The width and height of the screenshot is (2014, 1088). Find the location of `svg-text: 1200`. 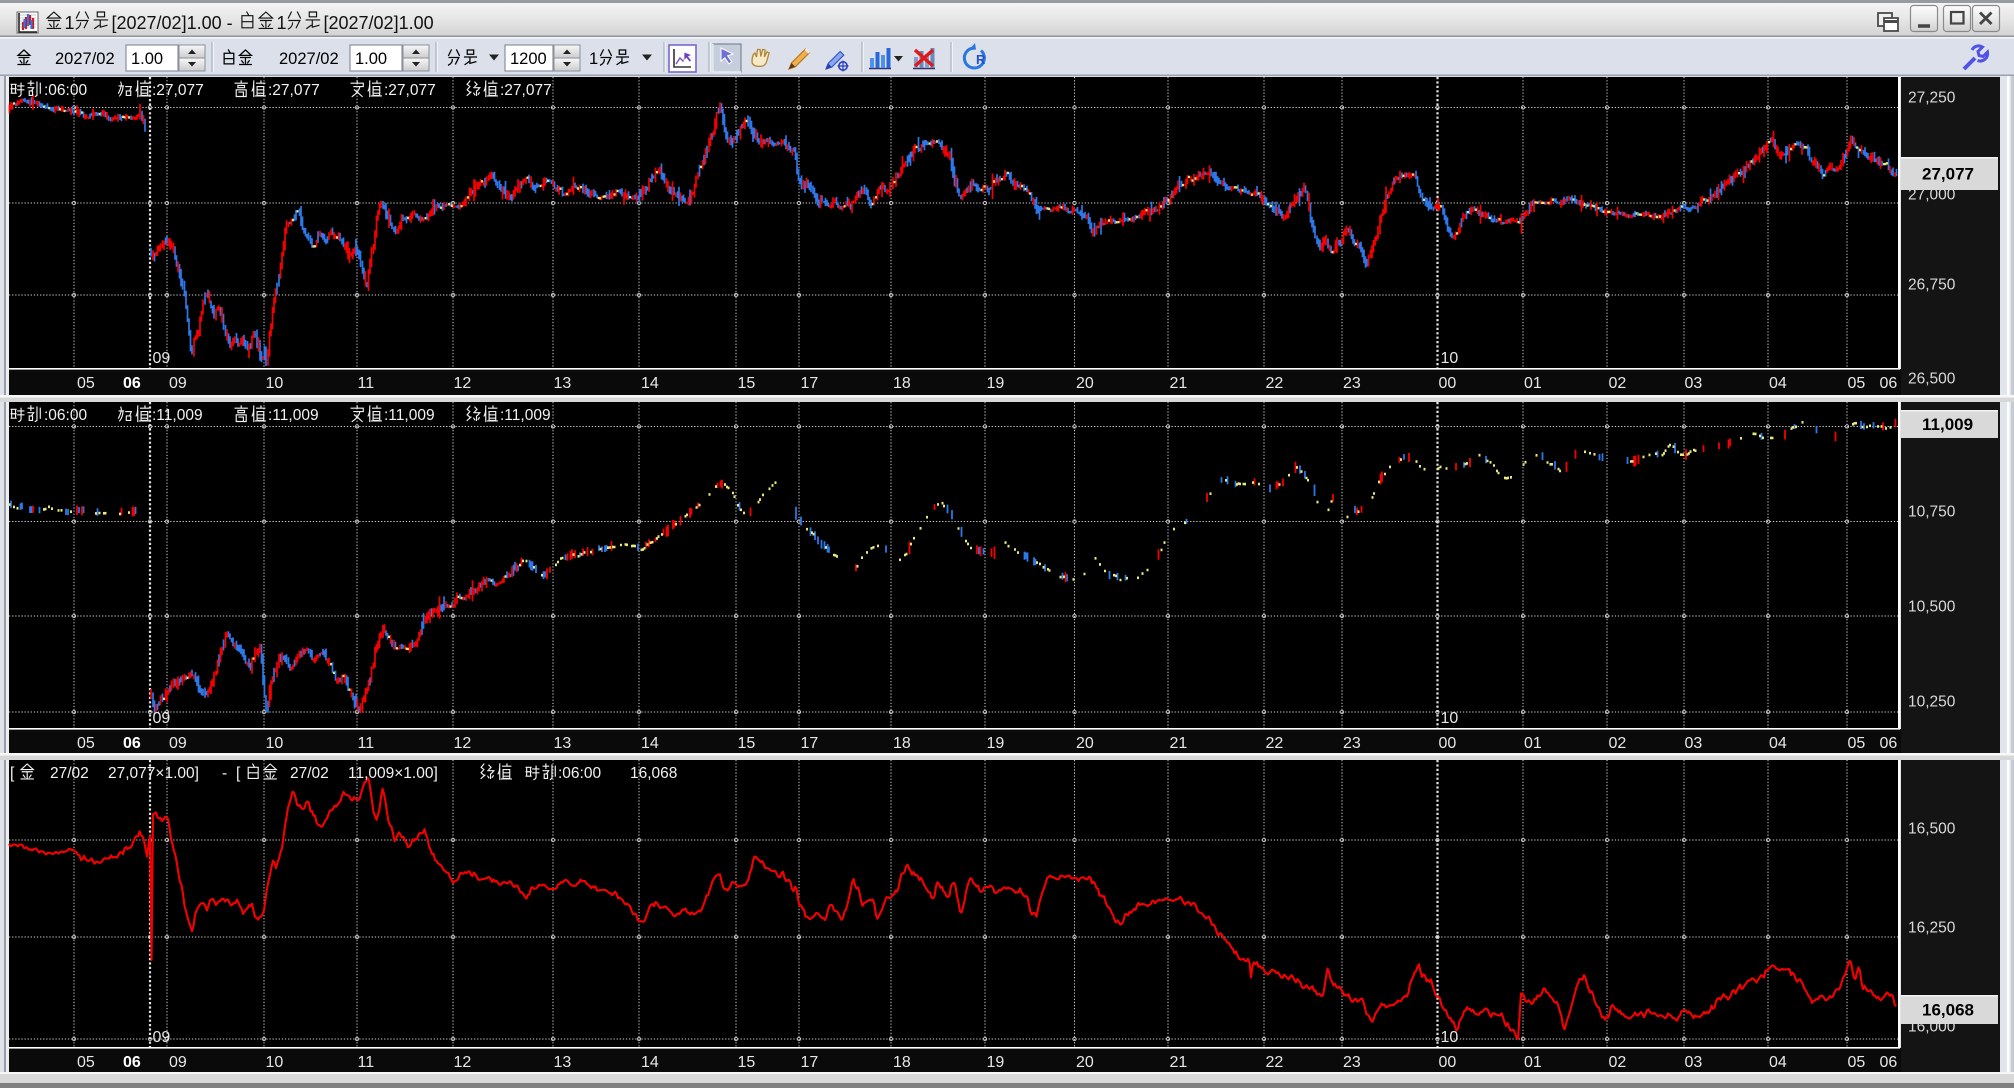

svg-text: 1200 is located at coordinates (528, 59).